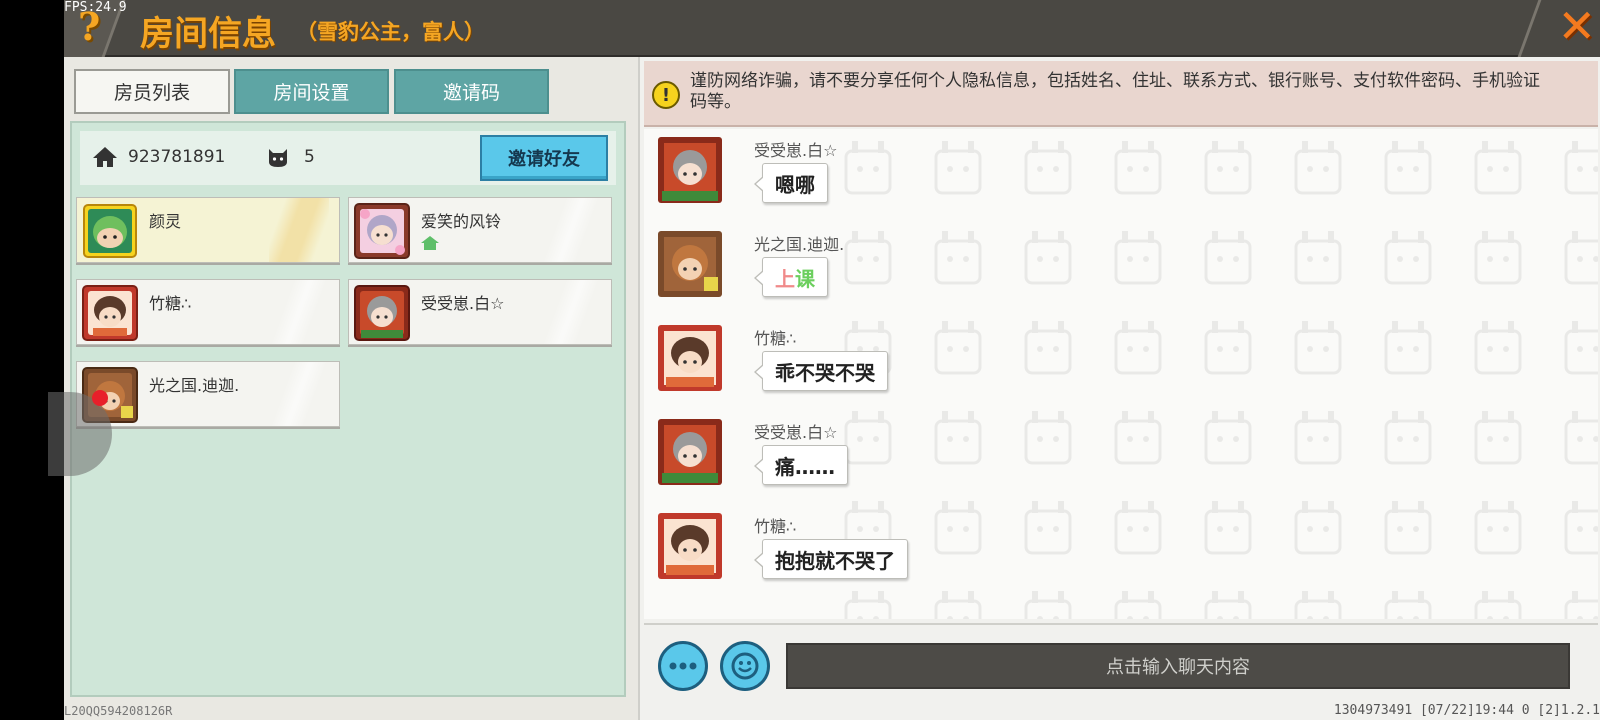  What do you see at coordinates (666, 95) in the screenshot?
I see `warning-icon: !` at bounding box center [666, 95].